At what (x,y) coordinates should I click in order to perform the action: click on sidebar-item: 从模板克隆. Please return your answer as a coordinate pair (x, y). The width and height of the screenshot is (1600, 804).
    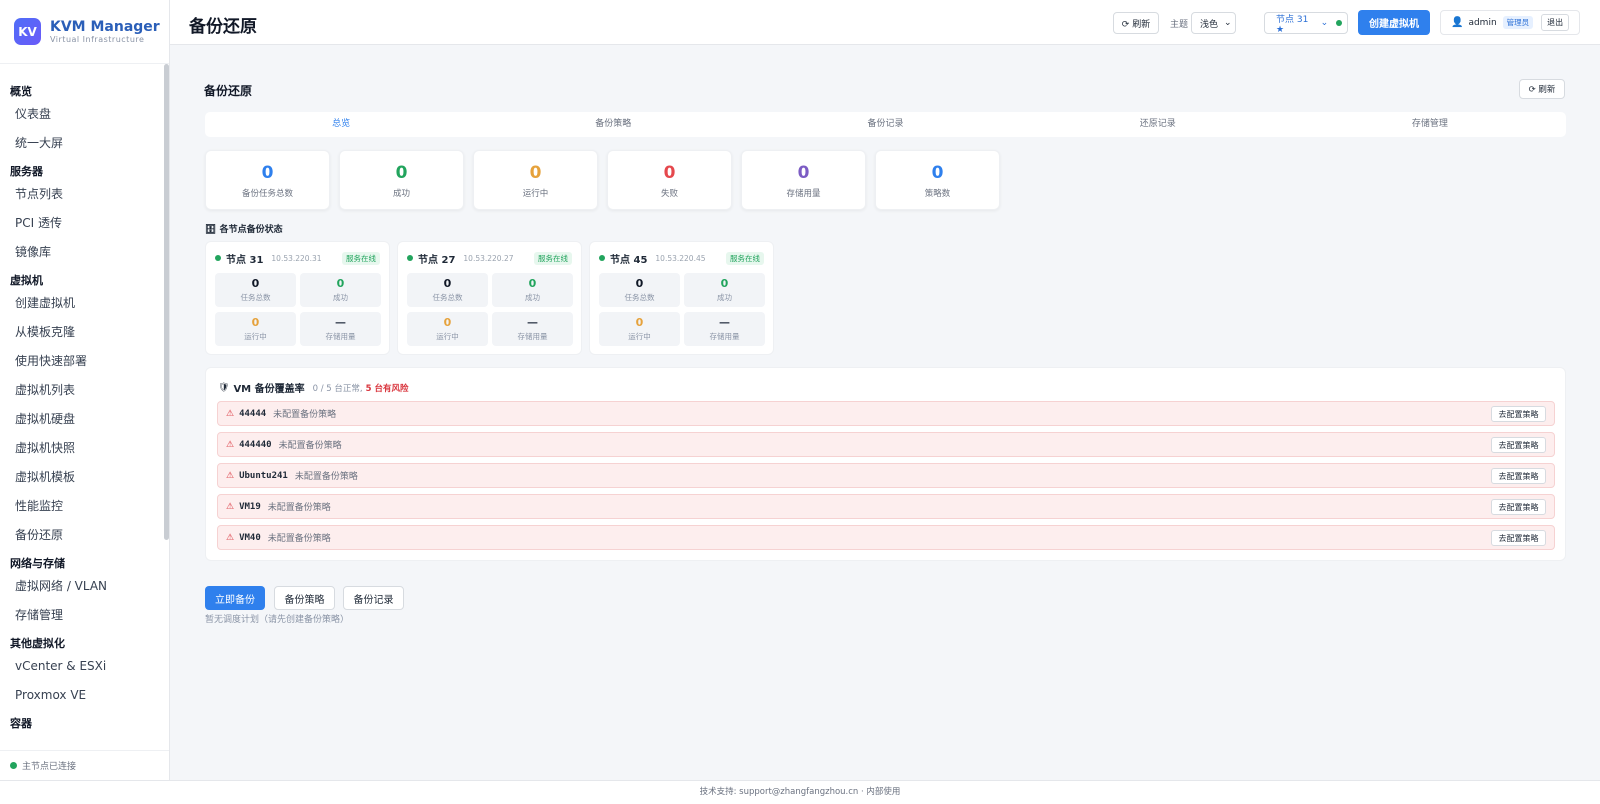
    Looking at the image, I should click on (82, 332).